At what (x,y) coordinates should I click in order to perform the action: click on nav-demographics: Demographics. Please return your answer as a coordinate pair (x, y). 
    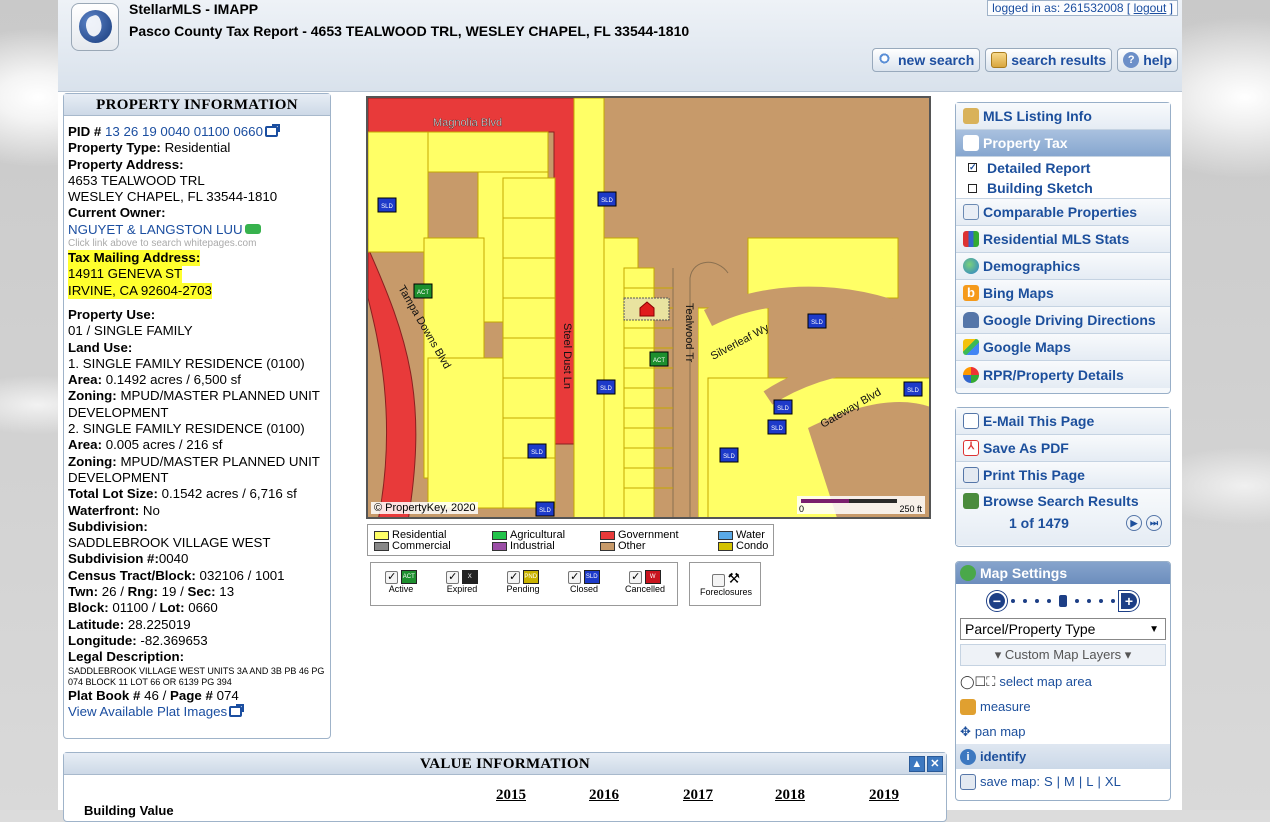
    Looking at the image, I should click on (1063, 266).